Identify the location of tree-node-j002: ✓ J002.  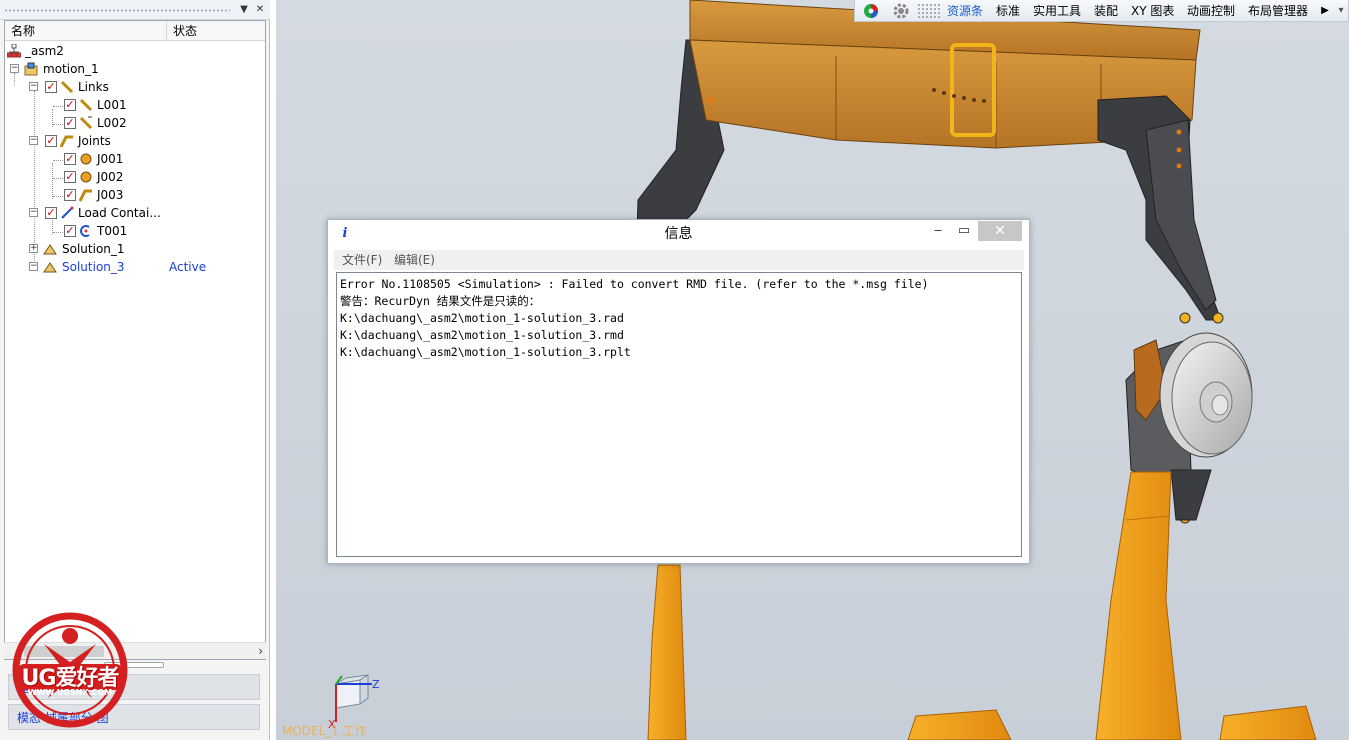
(135, 177).